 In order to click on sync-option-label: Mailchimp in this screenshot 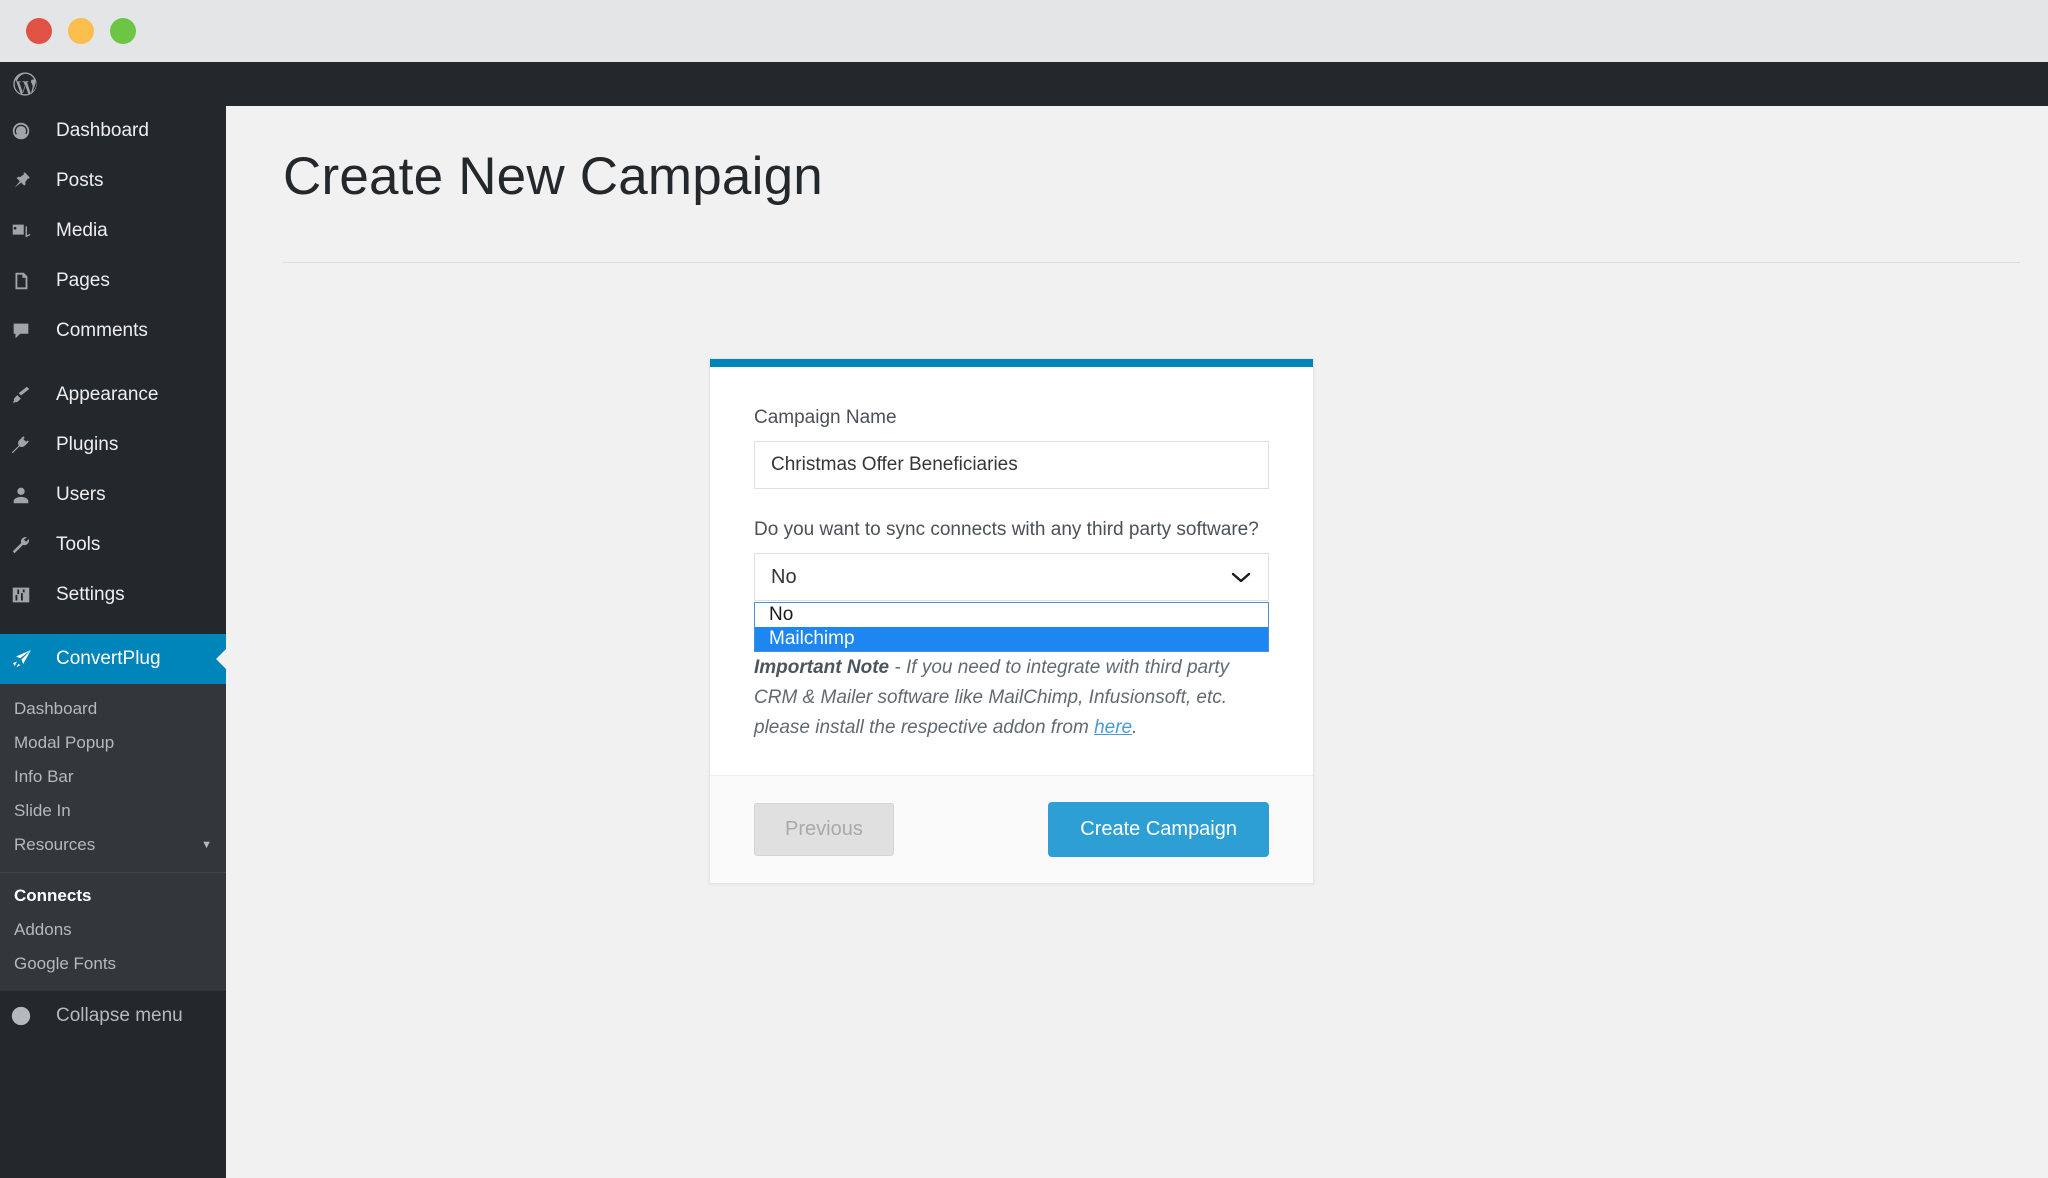, I will do `click(812, 638)`.